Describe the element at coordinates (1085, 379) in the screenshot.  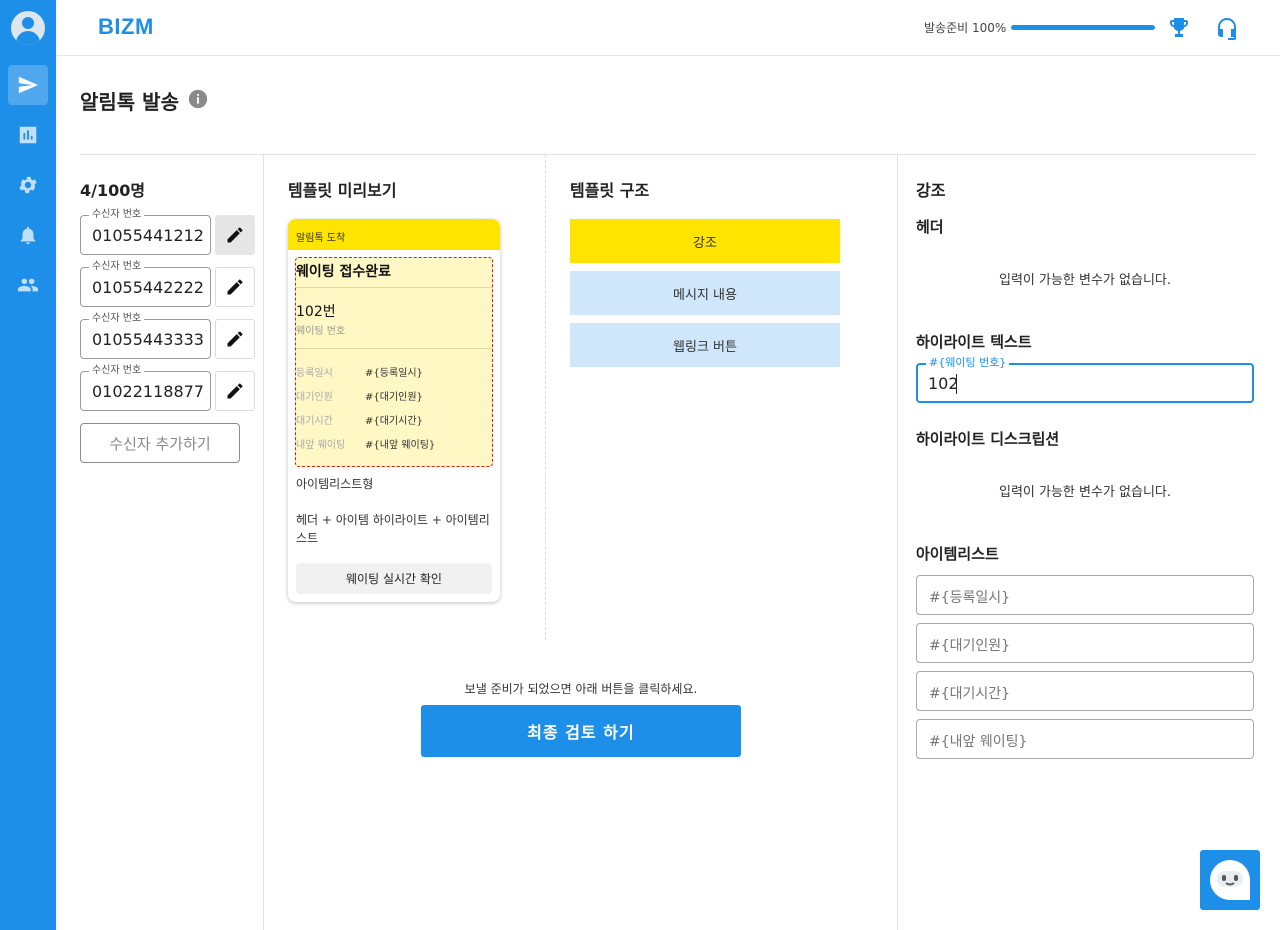
I see `highlight-text-input: #{웨이팅 번호} 102` at that location.